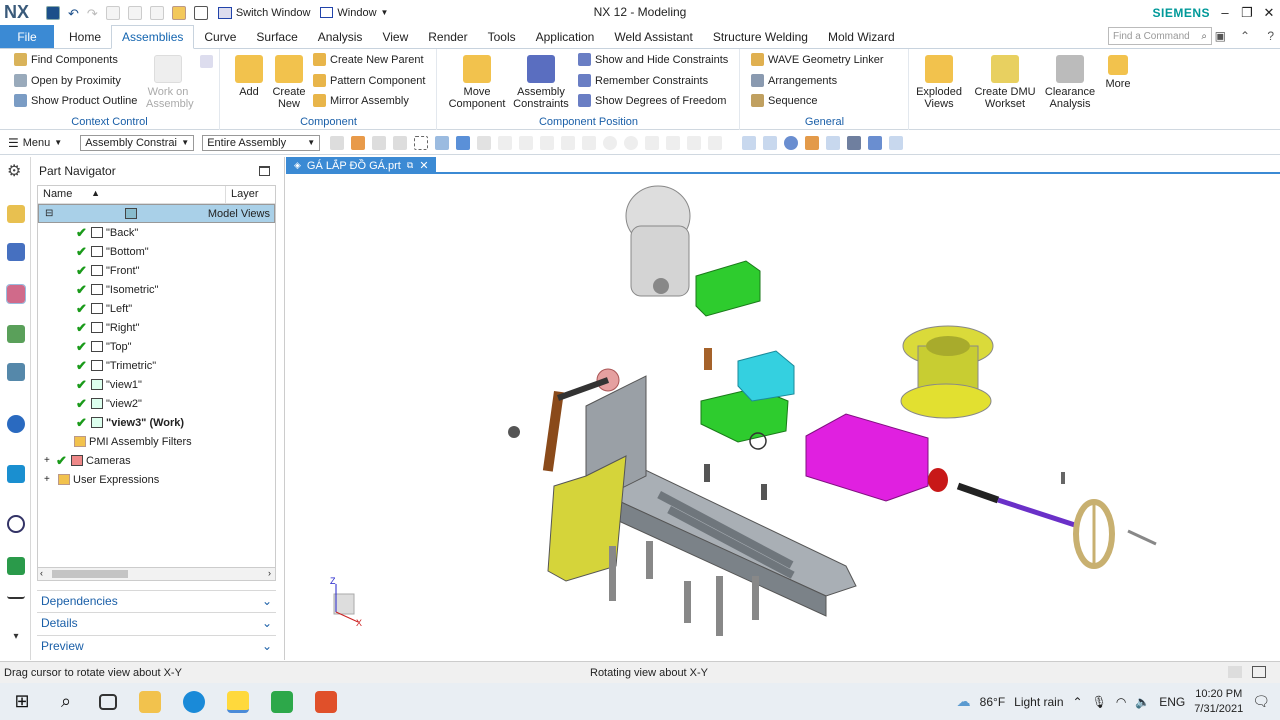 This screenshot has width=1280, height=720. I want to click on assembly-navigator-icon, so click(16, 214).